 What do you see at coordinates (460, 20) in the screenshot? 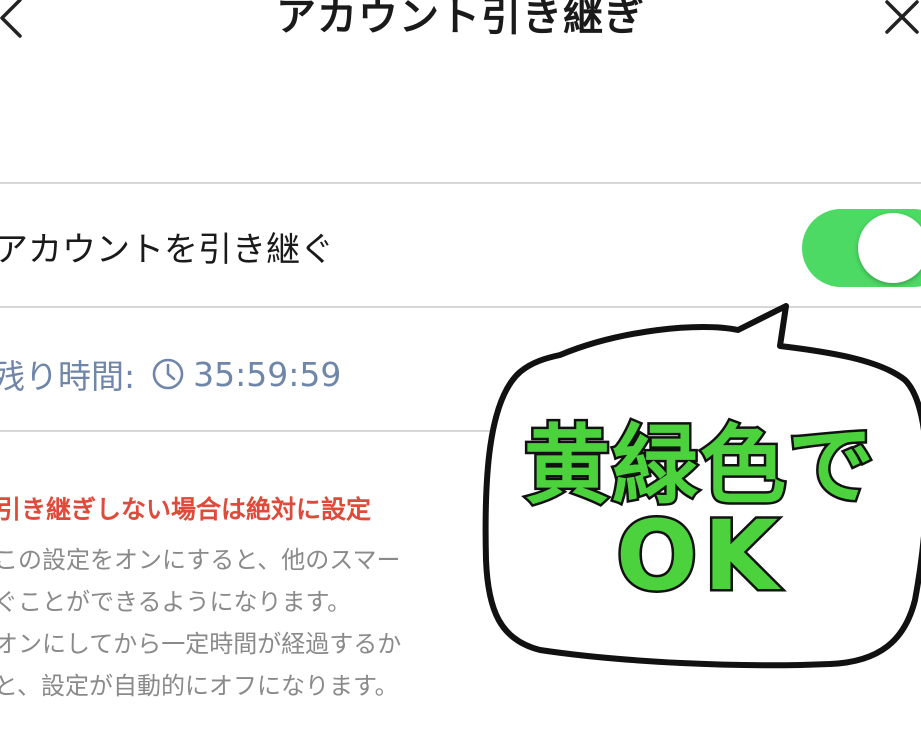
I see `page-title: アカウント引き継ぎ` at bounding box center [460, 20].